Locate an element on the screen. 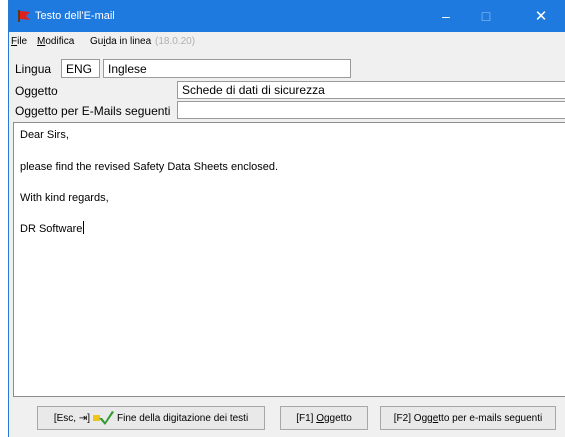 The height and width of the screenshot is (437, 565). menu-file-label: ile is located at coordinates (22, 41).